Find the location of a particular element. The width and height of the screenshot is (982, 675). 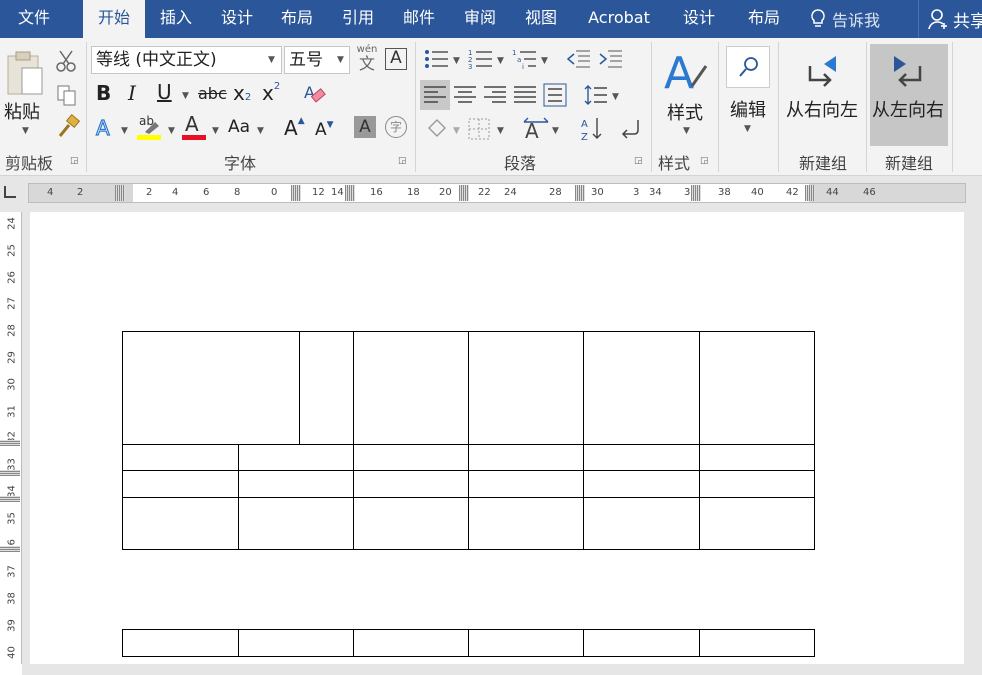

paste-label: 粘贴 is located at coordinates (22, 112).